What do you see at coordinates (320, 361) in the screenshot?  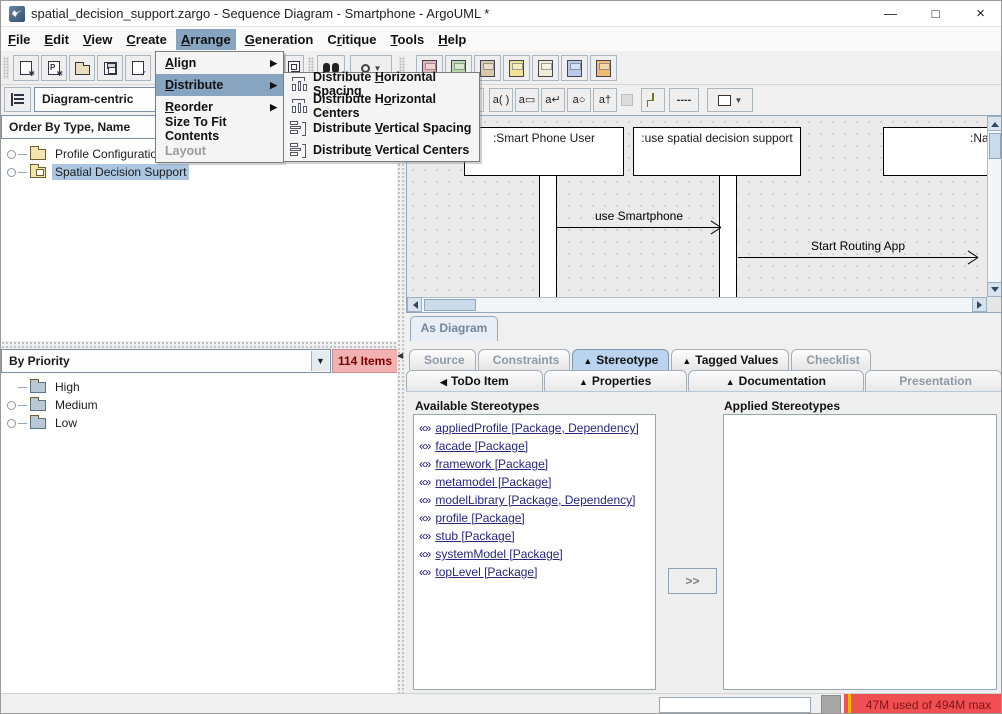 I see `combo-arrow-icon: ▼` at bounding box center [320, 361].